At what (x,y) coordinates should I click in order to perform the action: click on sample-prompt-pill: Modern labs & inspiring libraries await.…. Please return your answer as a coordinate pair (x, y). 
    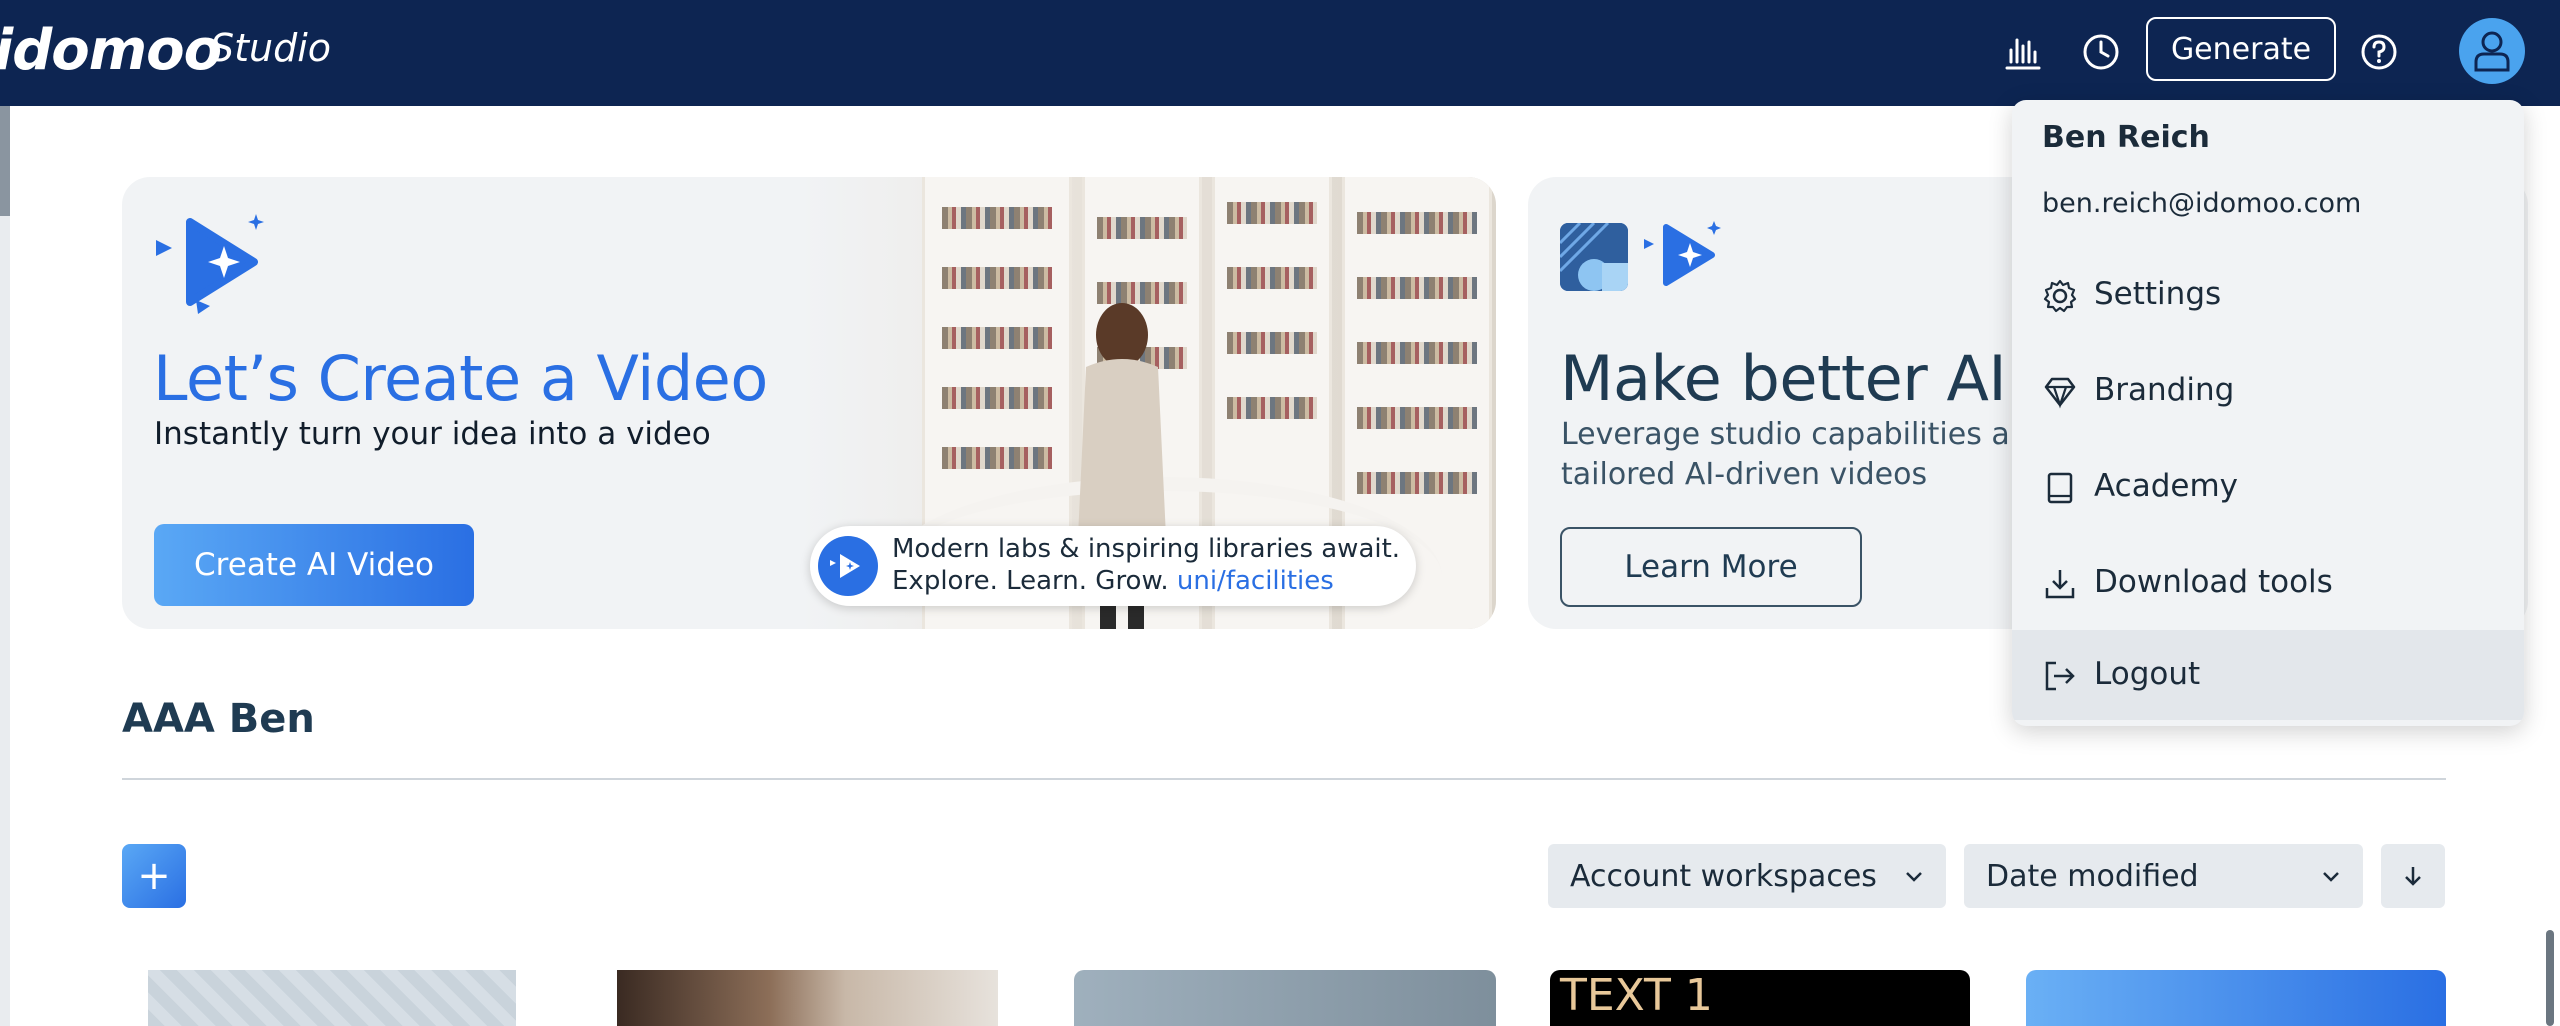
    Looking at the image, I should click on (1113, 566).